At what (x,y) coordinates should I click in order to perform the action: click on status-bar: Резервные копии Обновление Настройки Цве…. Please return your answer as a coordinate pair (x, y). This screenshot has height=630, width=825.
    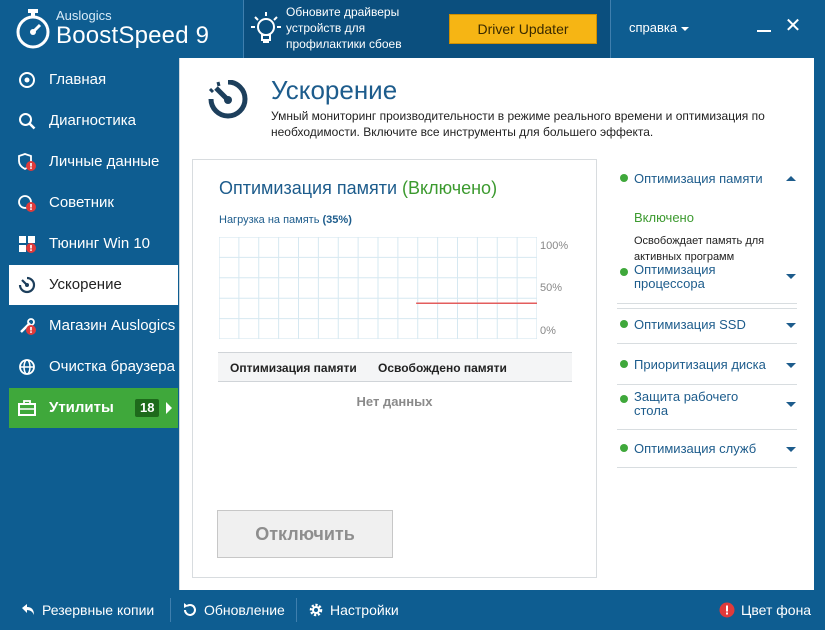
    Looking at the image, I should click on (412, 610).